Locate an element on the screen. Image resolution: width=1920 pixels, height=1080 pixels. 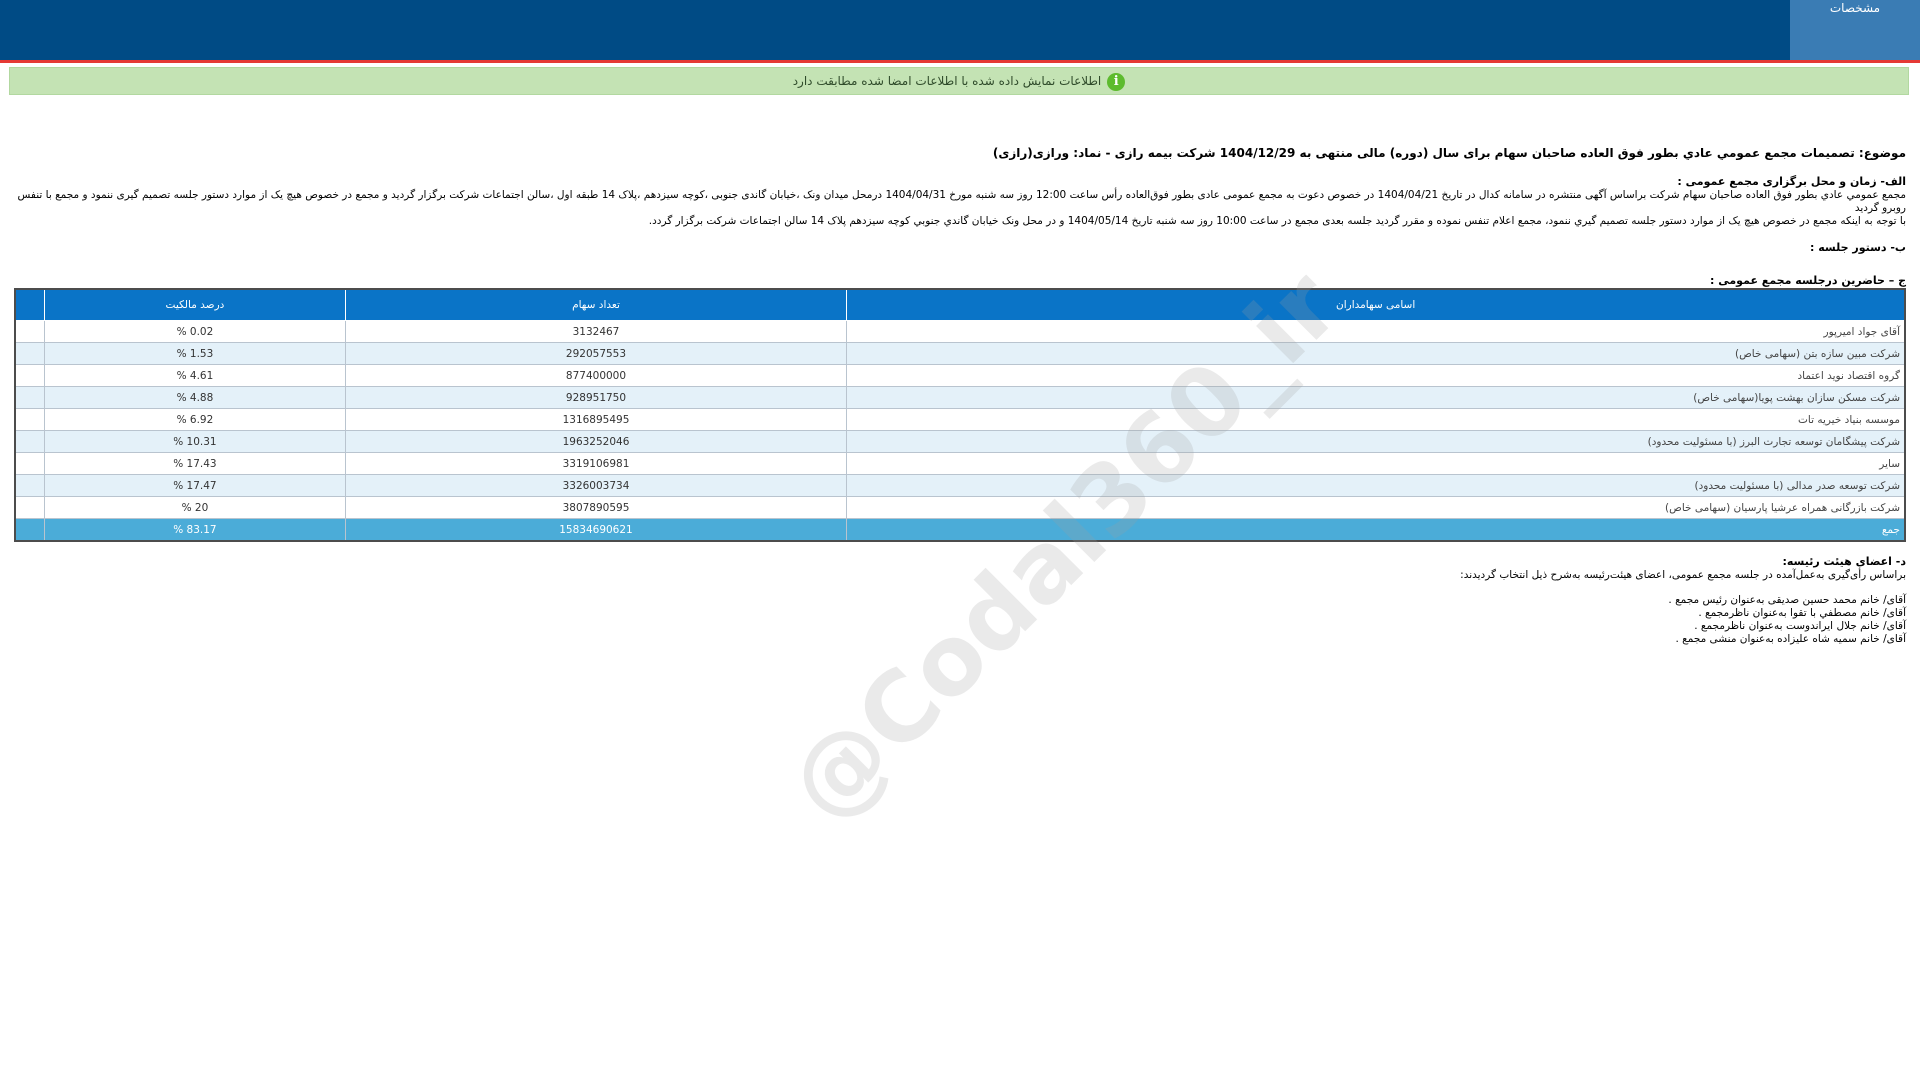
cell-shares: 877400000 is located at coordinates (596, 375).